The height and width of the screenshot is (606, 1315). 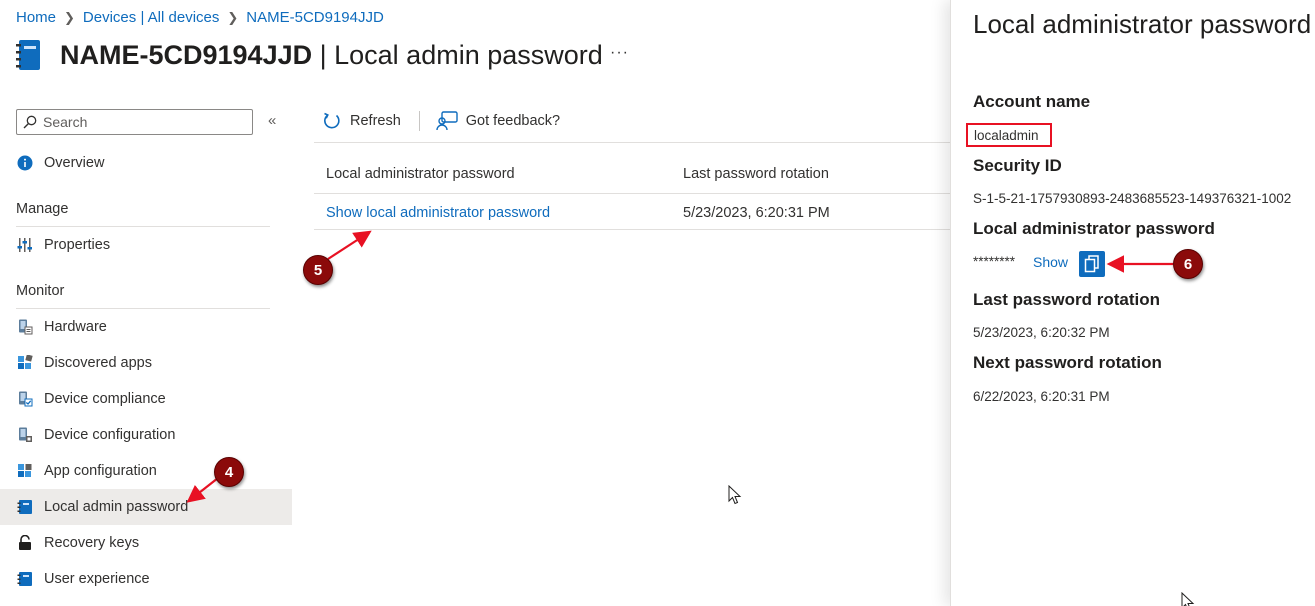 What do you see at coordinates (318, 270) in the screenshot?
I see `annotation-badge-5: 5` at bounding box center [318, 270].